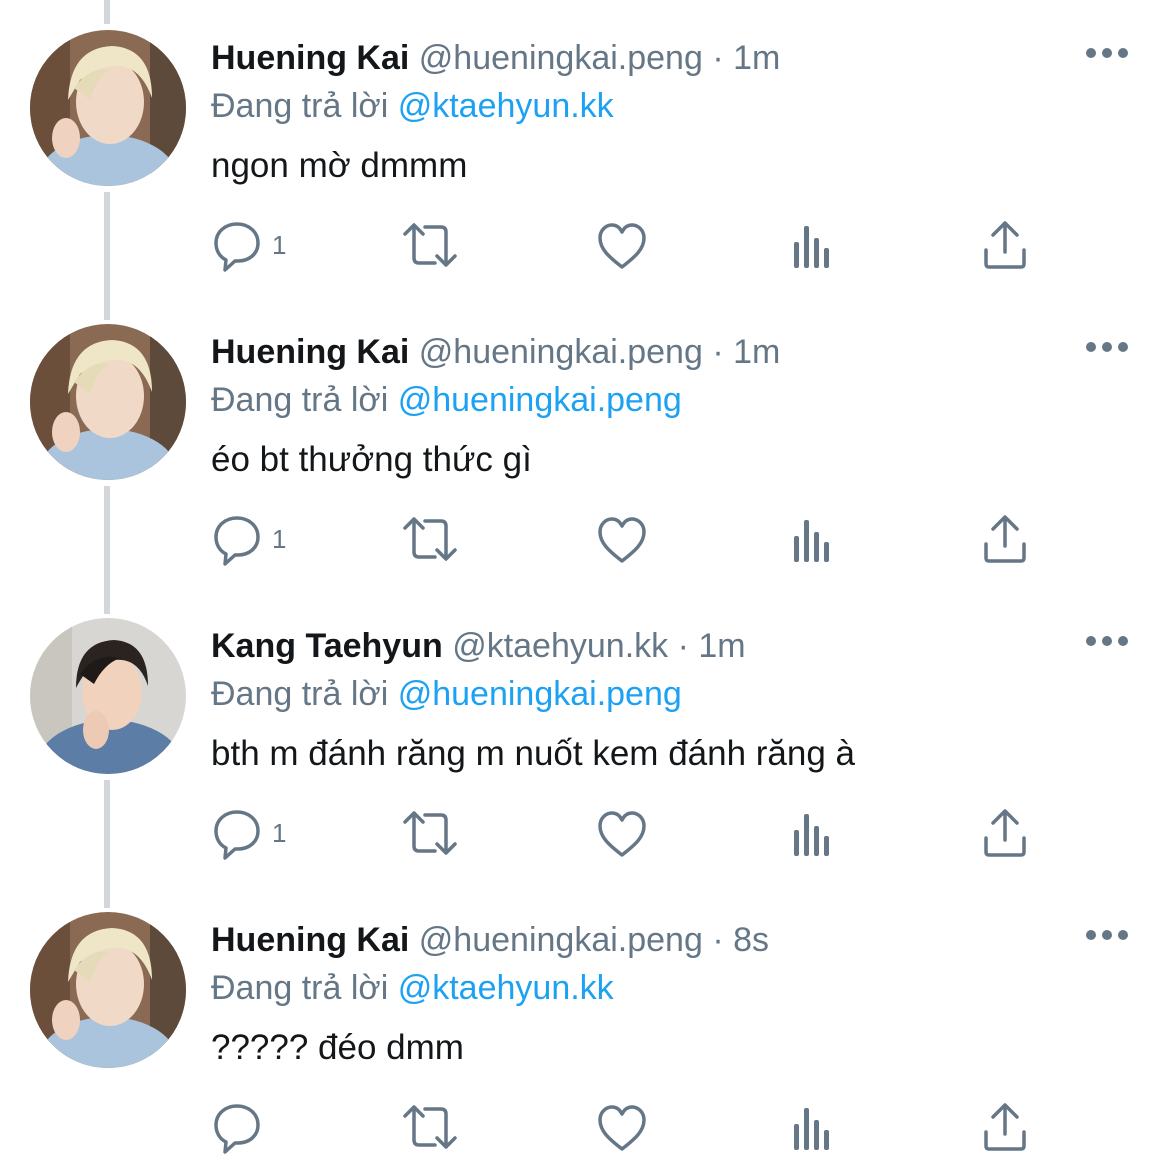 This screenshot has width=1170, height=1176. Describe the element at coordinates (751, 940) in the screenshot. I see `timestamp: 8s` at that location.